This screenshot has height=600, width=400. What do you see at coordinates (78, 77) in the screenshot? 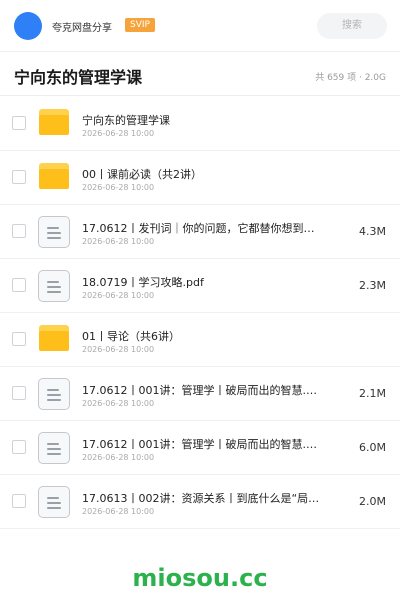
I see `page-title: 宁向东的管理学课` at bounding box center [78, 77].